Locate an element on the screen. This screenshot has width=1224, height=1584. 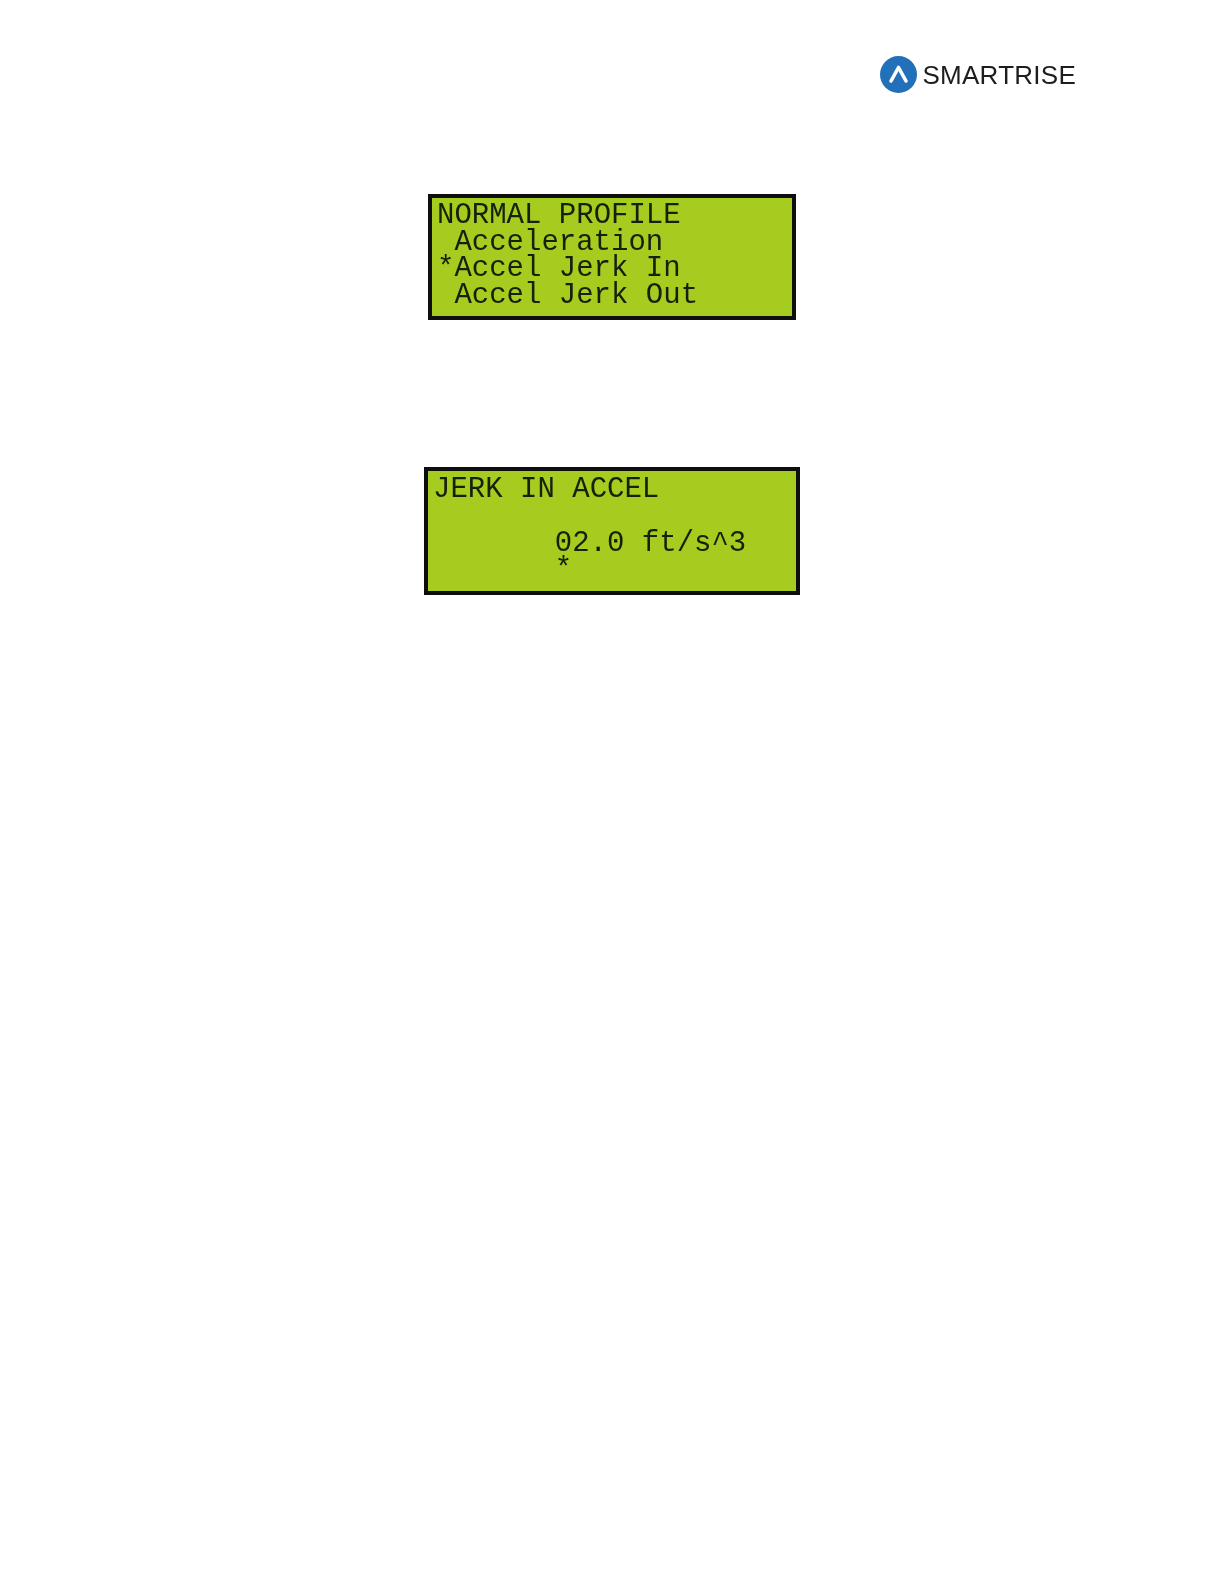
menu-item: Accel Jerk Out is located at coordinates (576, 295).